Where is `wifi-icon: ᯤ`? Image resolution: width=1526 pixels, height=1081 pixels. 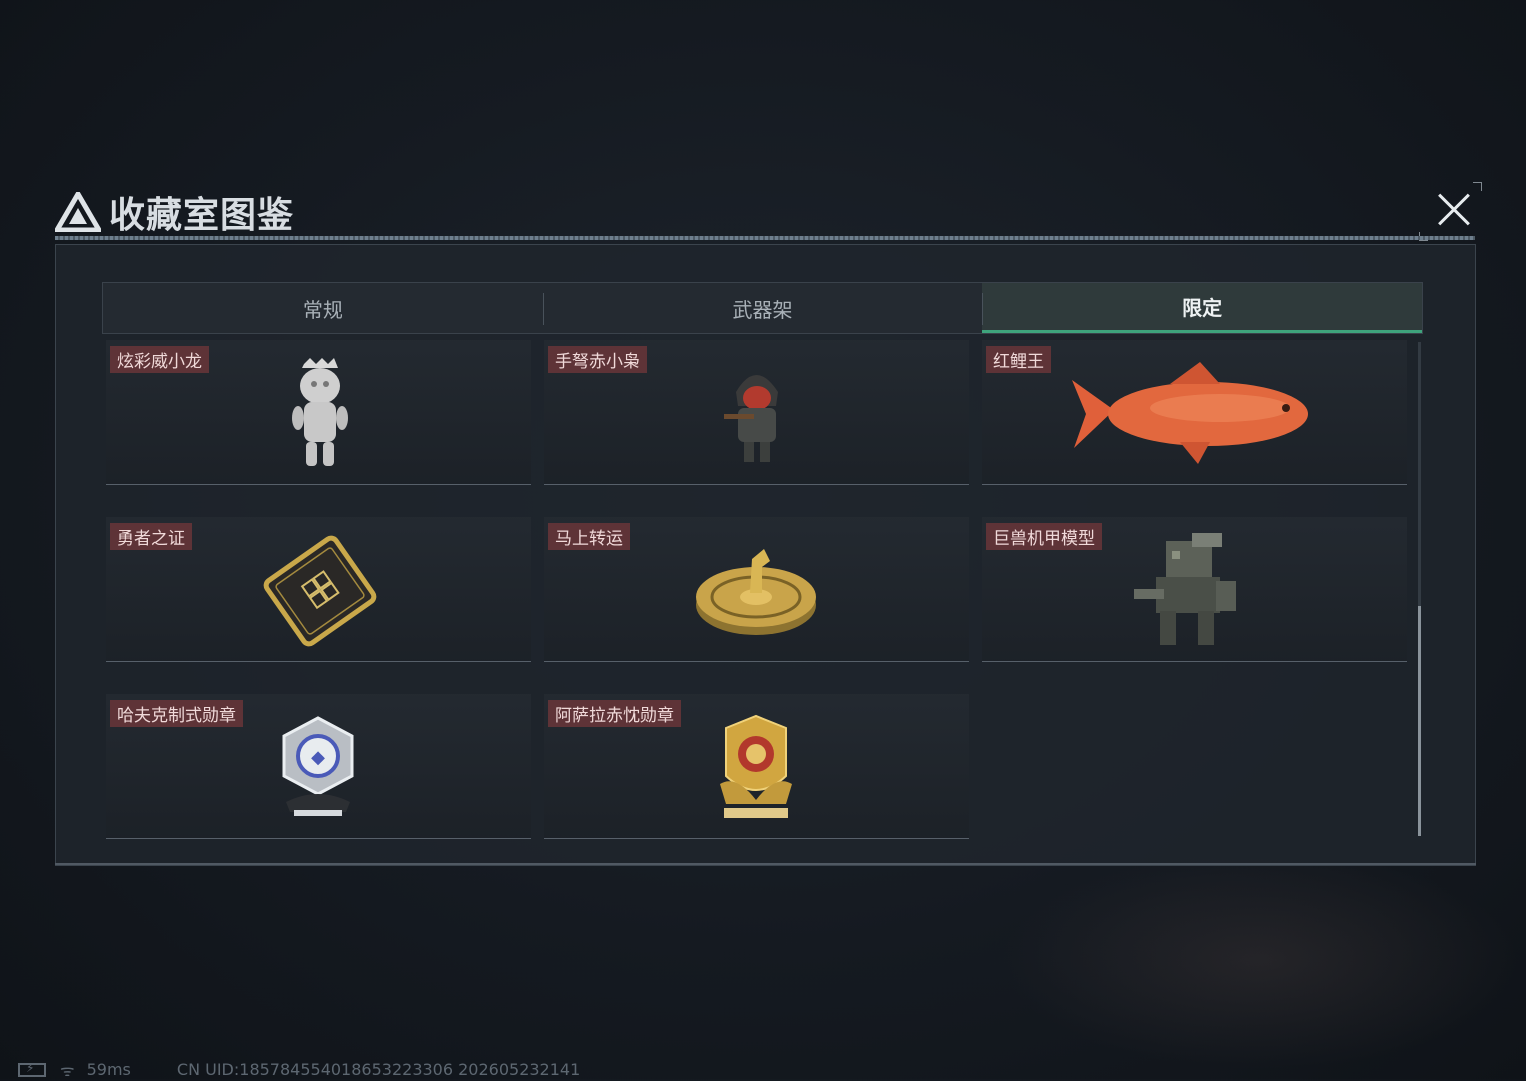 wifi-icon: ᯤ is located at coordinates (67, 1070).